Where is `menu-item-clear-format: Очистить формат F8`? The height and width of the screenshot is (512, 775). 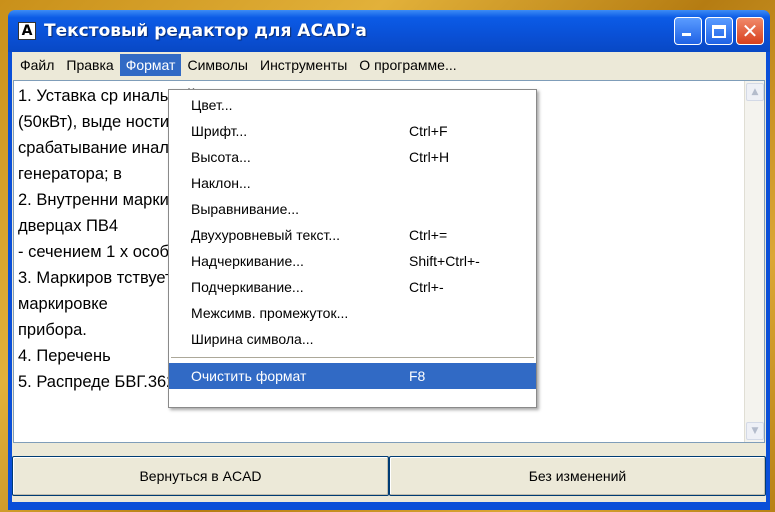 menu-item-clear-format: Очистить формат F8 is located at coordinates (352, 376).